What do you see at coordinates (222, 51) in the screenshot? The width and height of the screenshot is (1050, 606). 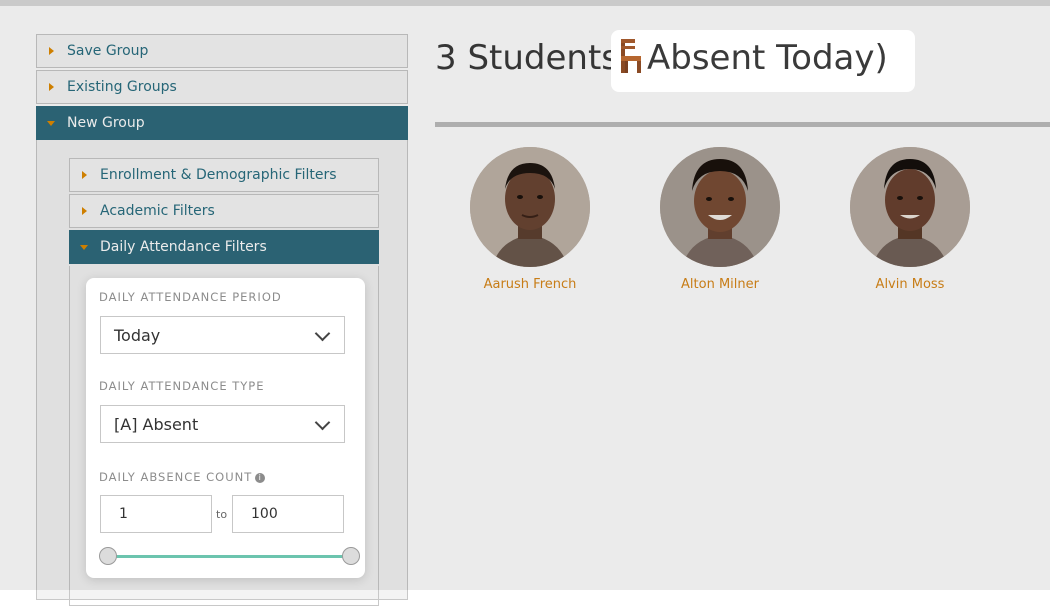 I see `accordion-save-group: Save Group` at bounding box center [222, 51].